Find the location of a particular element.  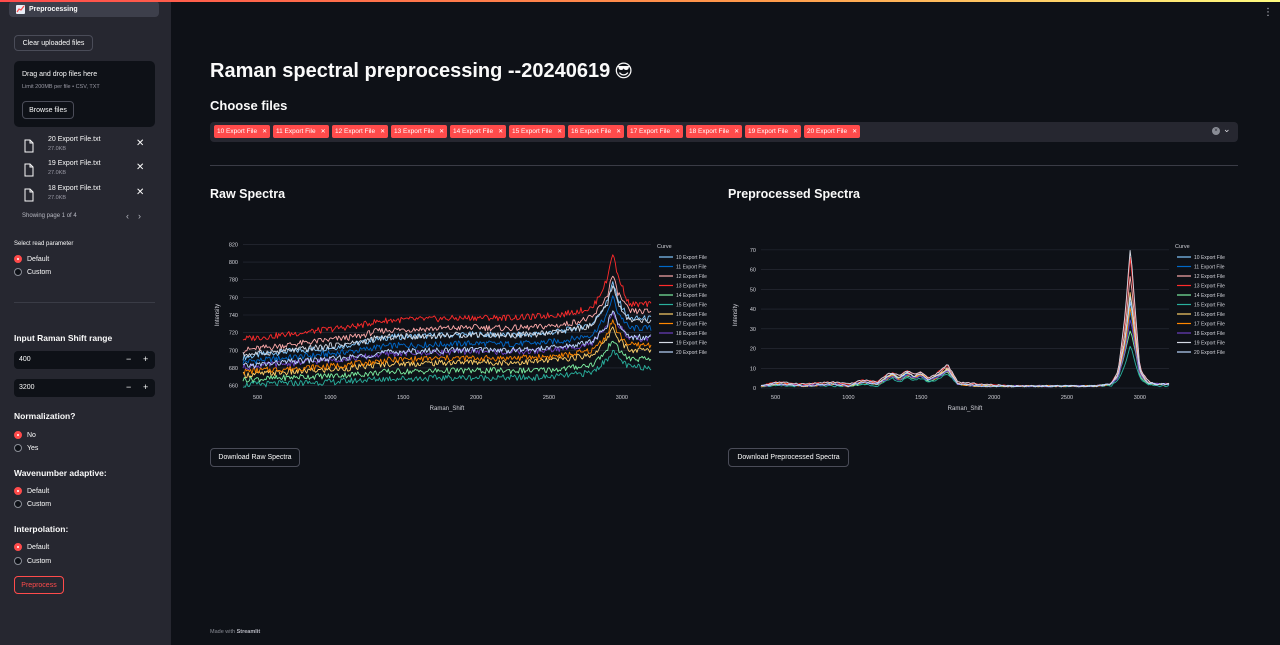

shift-min-input: 400 − + is located at coordinates (84, 360).